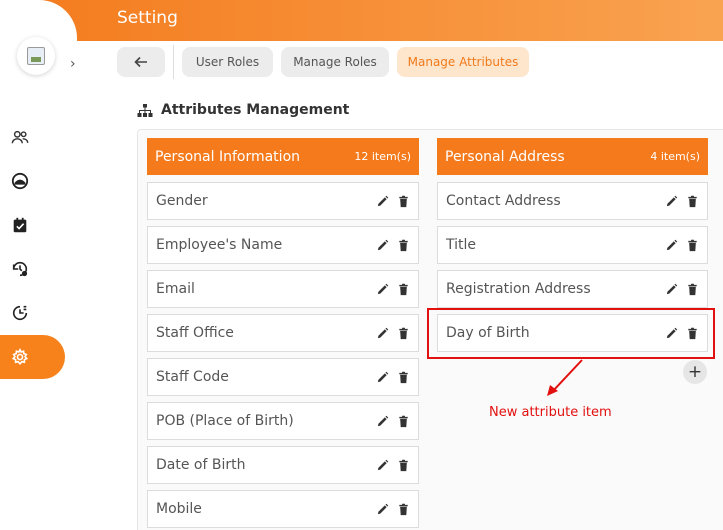 The image size is (723, 530). I want to click on history-settings-icon, so click(20, 269).